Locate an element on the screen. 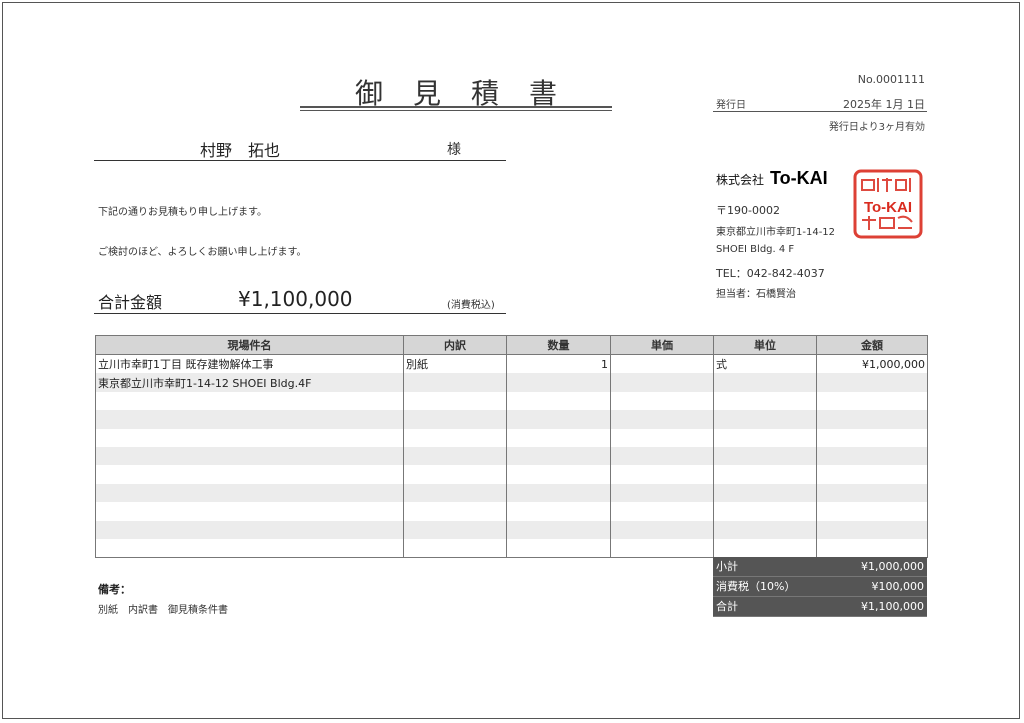 The width and height of the screenshot is (1024, 723). greeting-line-1: 下記の通りお見積もり申し上げます。 is located at coordinates (182, 212).